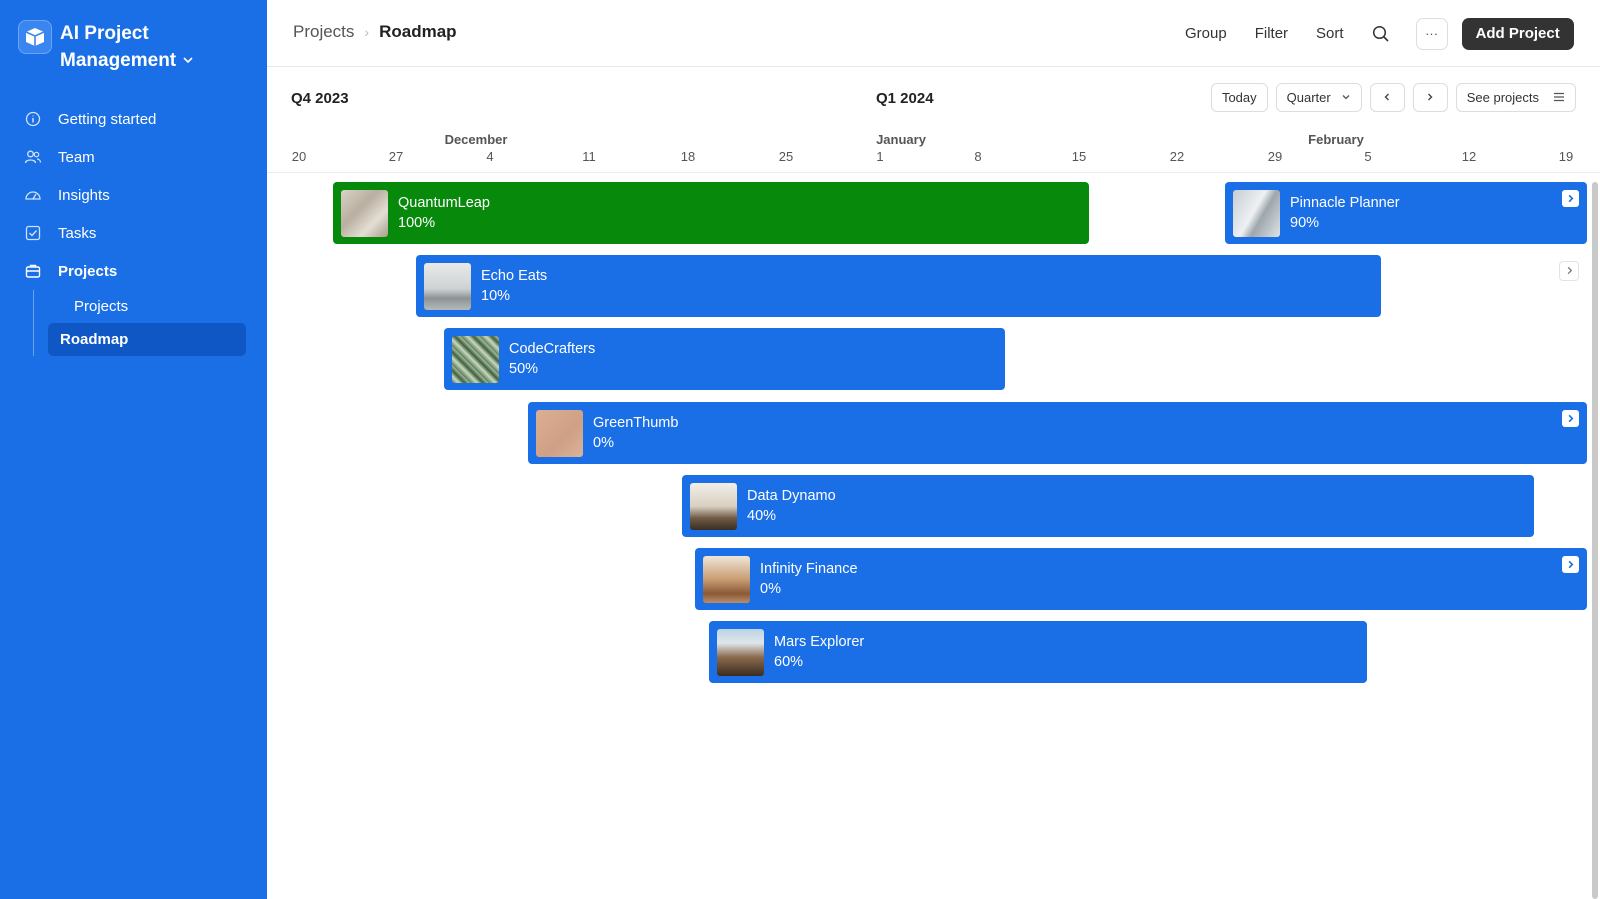  I want to click on day-label: 11, so click(589, 156).